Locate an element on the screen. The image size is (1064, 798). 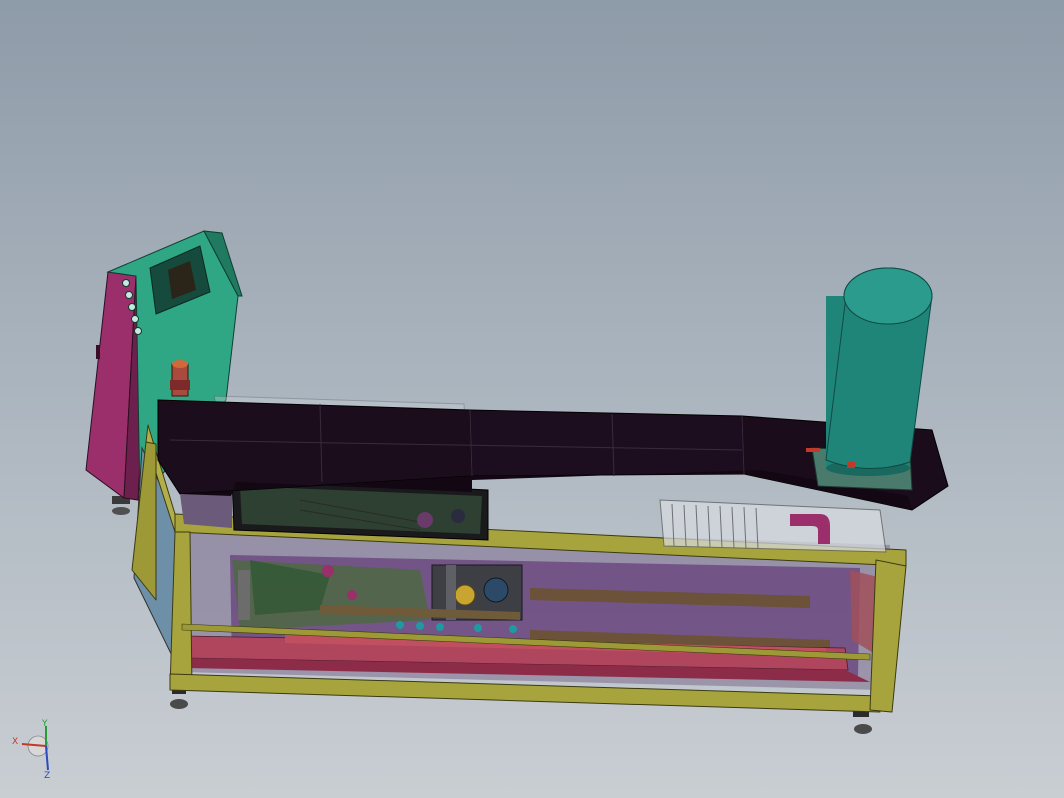
cabinet-handle is located at coordinates (98, 352).